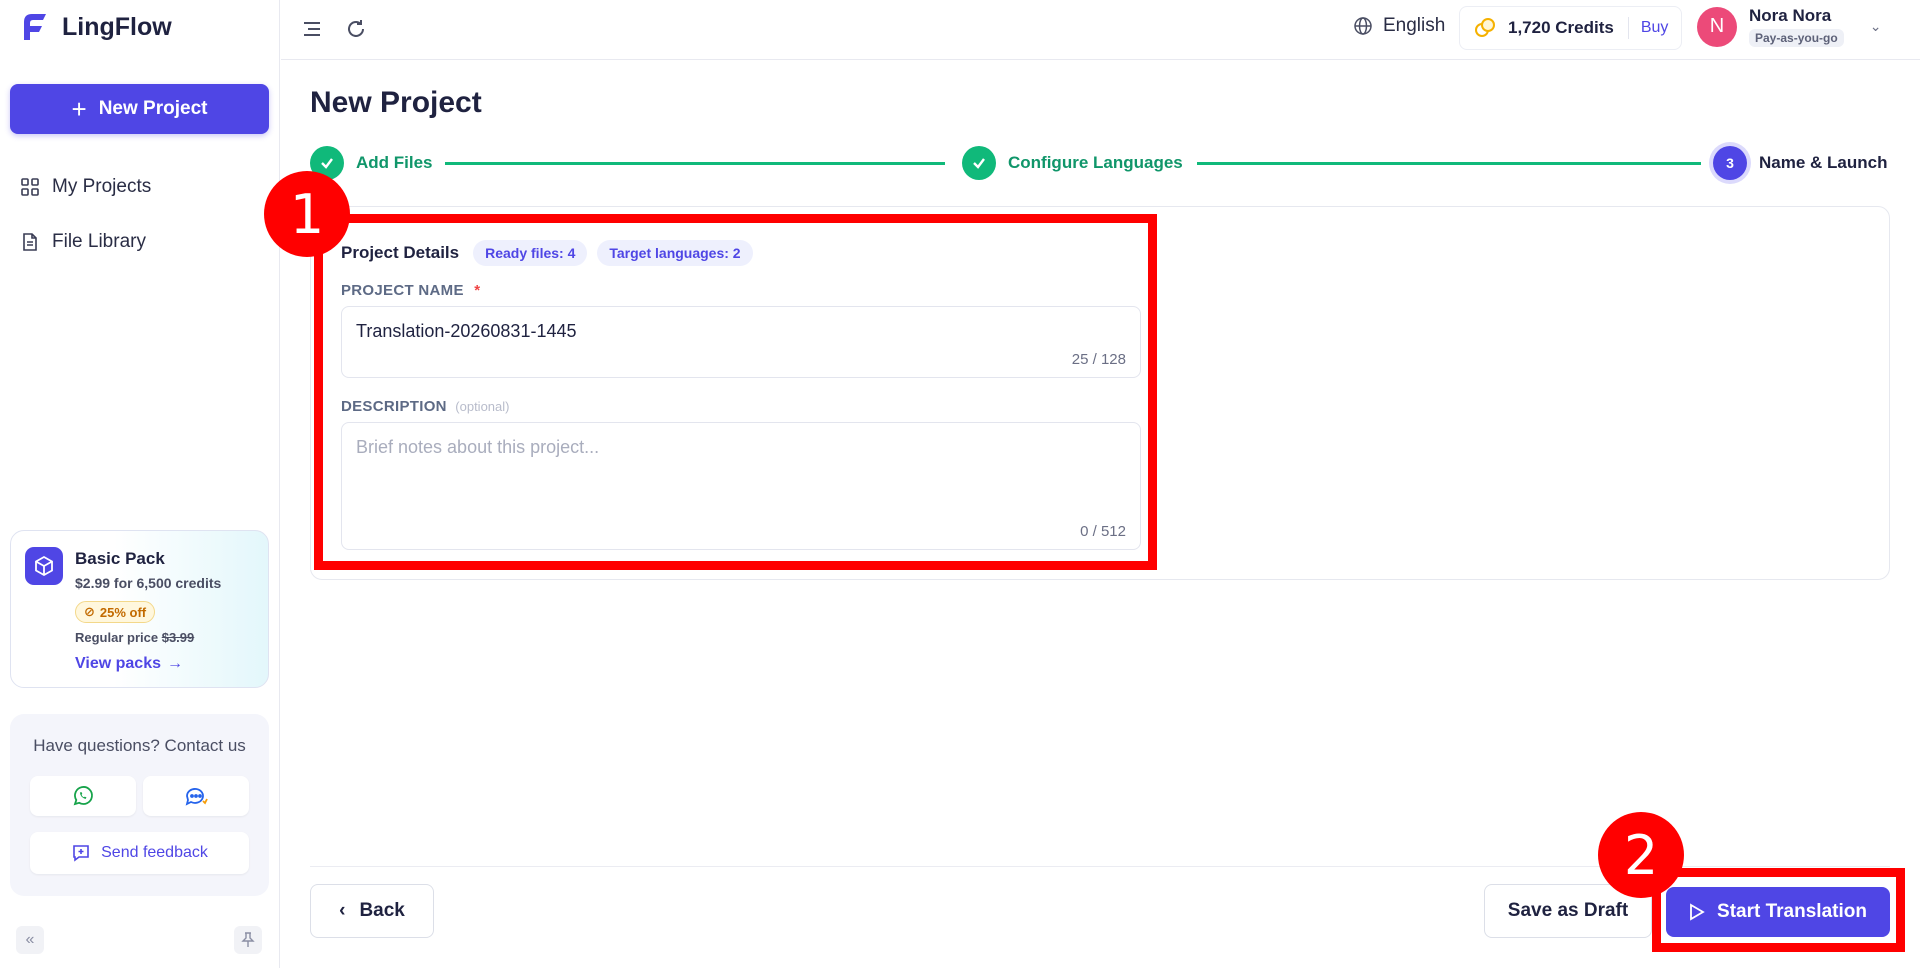  Describe the element at coordinates (153, 108) in the screenshot. I see `new-project-label: New Project` at that location.